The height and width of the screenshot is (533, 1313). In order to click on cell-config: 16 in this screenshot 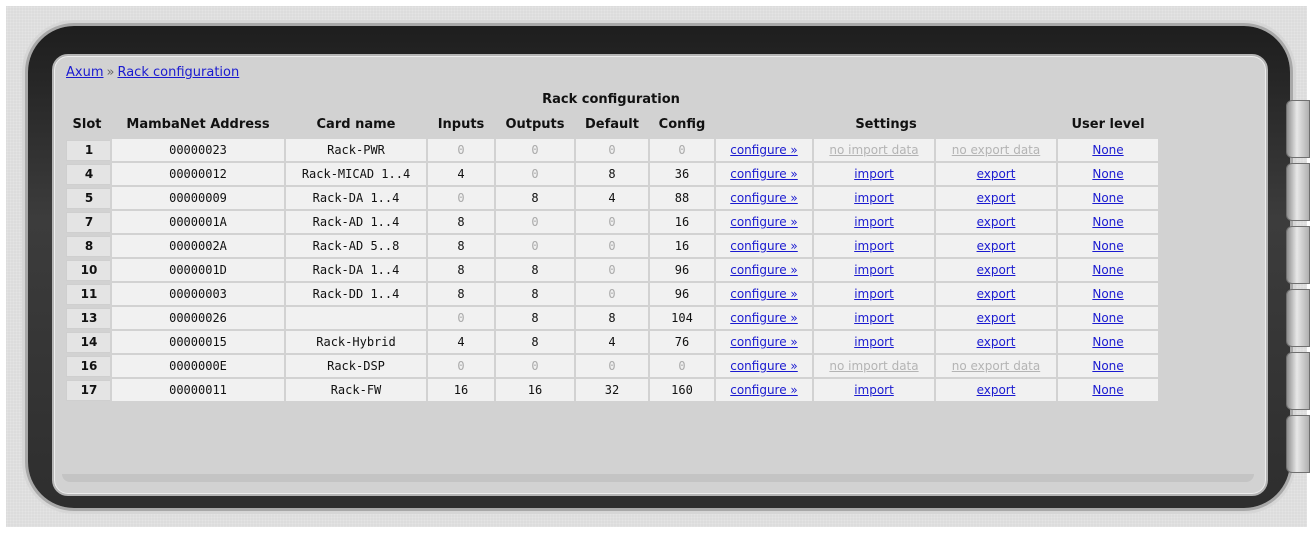, I will do `click(682, 246)`.